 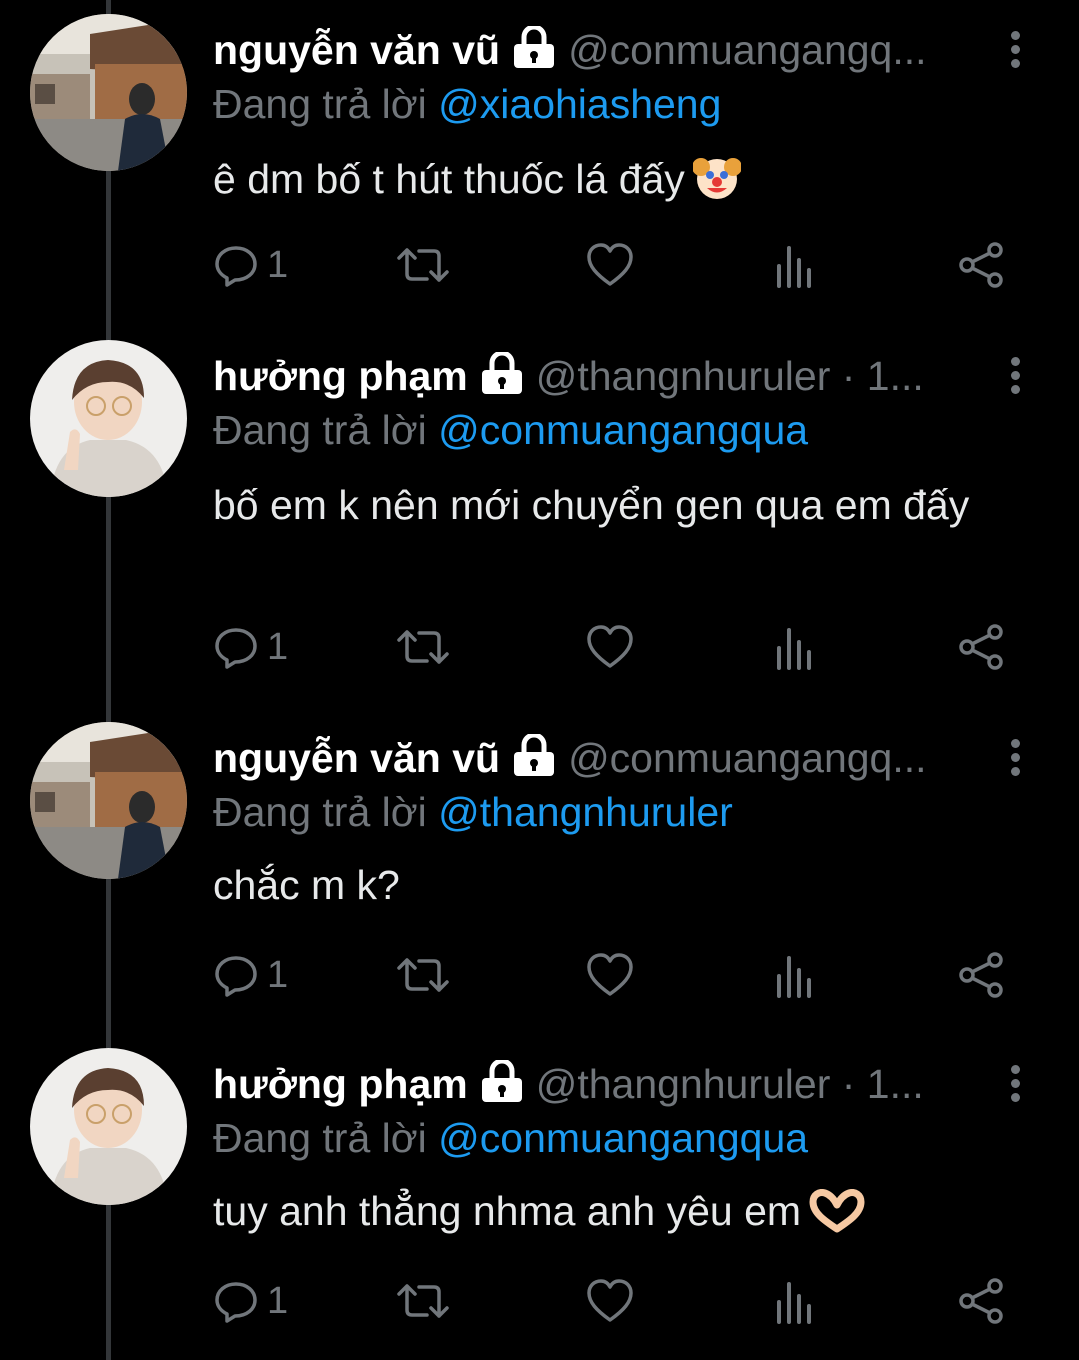 What do you see at coordinates (449, 179) in the screenshot?
I see `tweet-text-content: ê dm bố t hút thuốc lá đấy` at bounding box center [449, 179].